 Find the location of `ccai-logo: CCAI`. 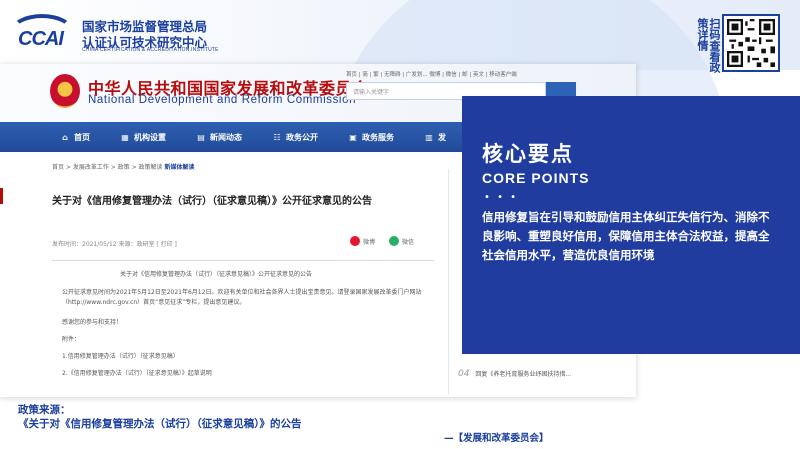

ccai-logo: CCAI is located at coordinates (41, 39).